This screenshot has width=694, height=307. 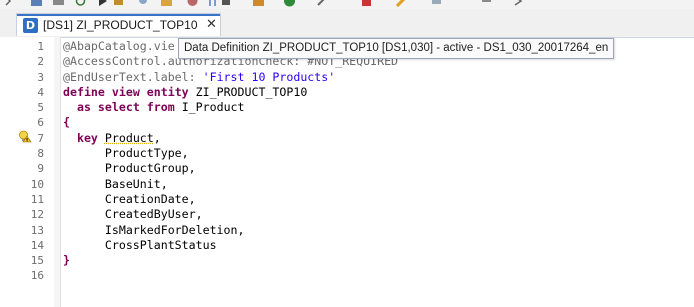 What do you see at coordinates (10, 3) in the screenshot?
I see `toolbar-nav-icon` at bounding box center [10, 3].